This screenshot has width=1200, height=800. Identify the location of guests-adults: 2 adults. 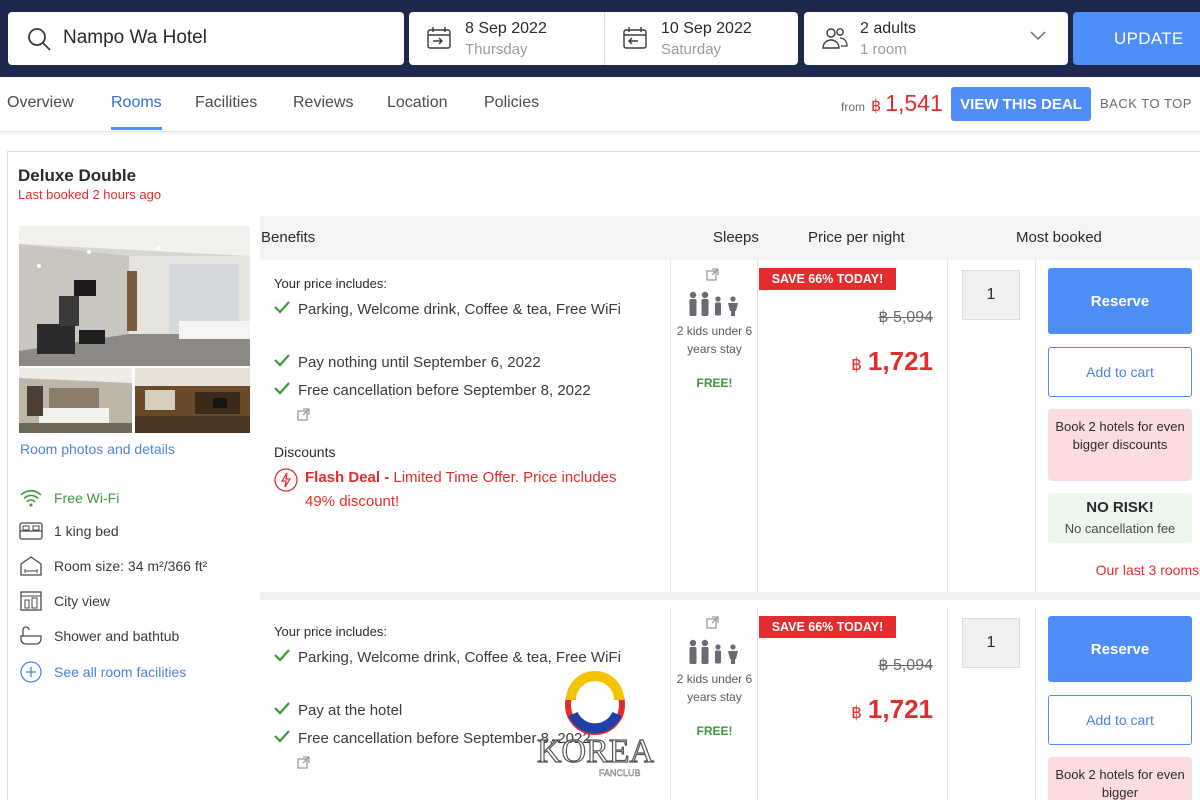
(888, 28).